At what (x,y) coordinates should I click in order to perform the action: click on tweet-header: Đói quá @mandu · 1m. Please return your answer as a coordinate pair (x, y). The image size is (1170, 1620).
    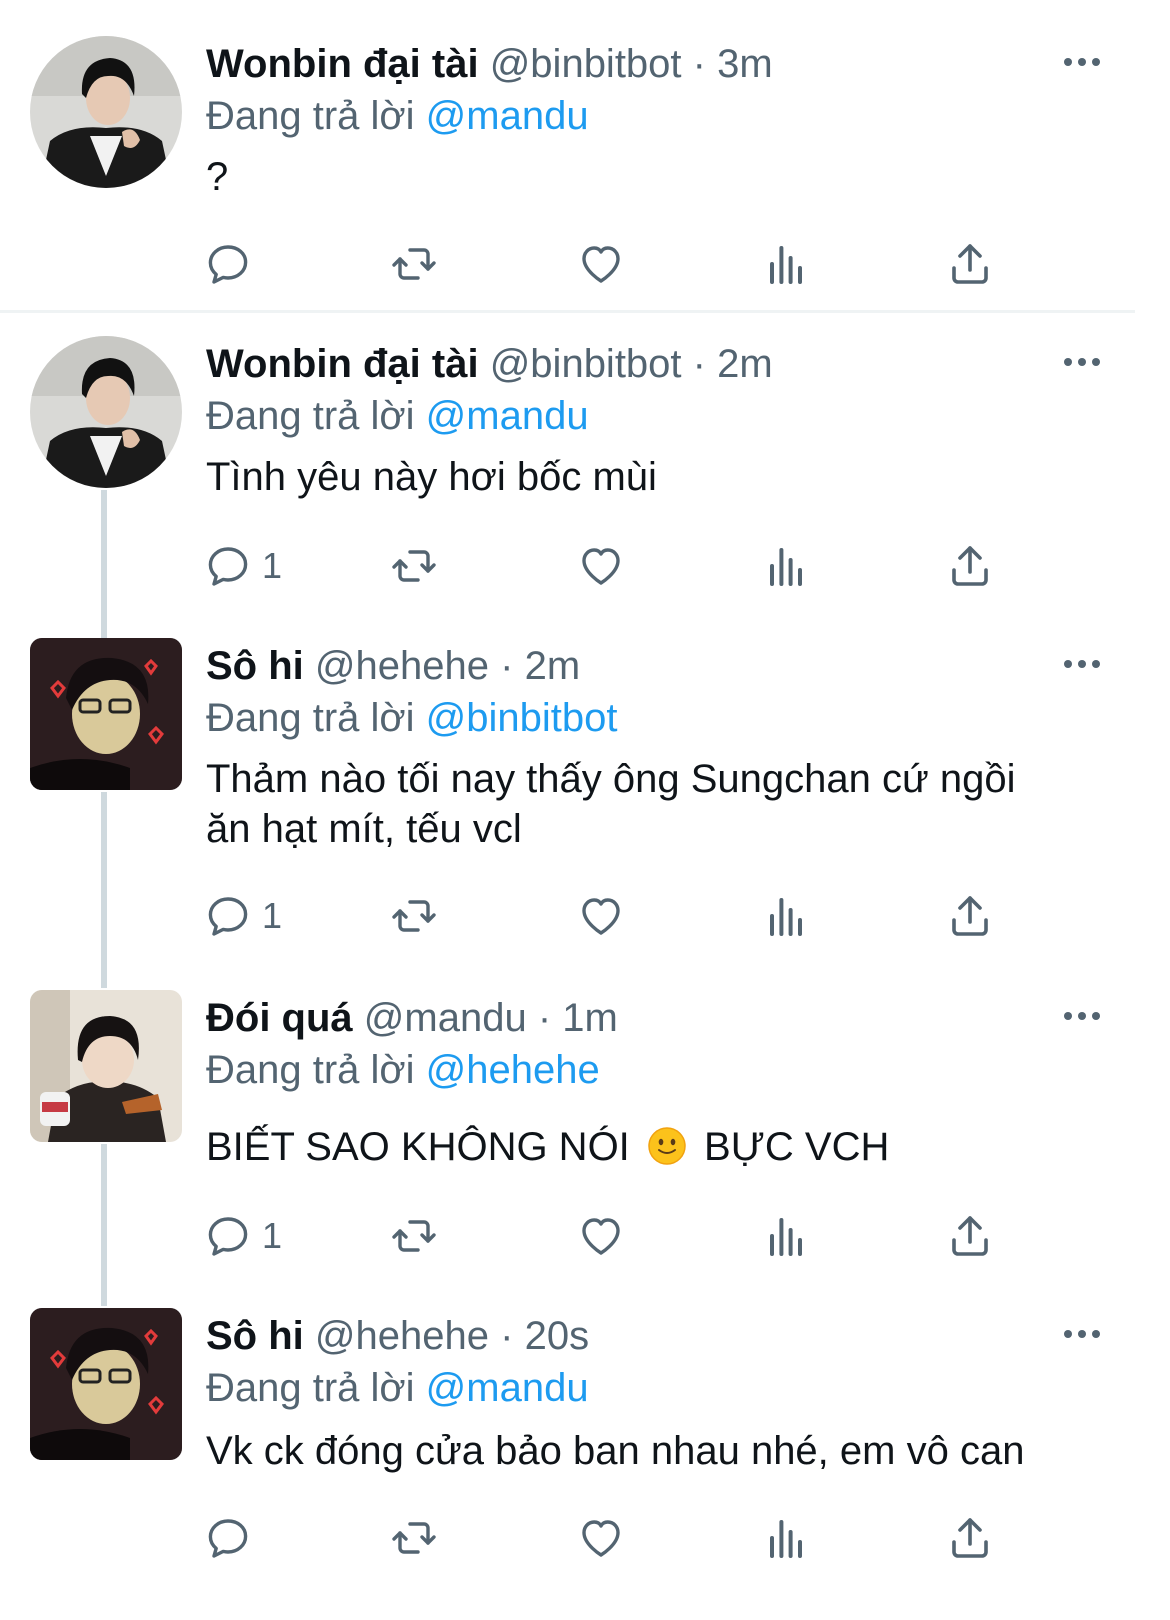
    Looking at the image, I should click on (412, 1018).